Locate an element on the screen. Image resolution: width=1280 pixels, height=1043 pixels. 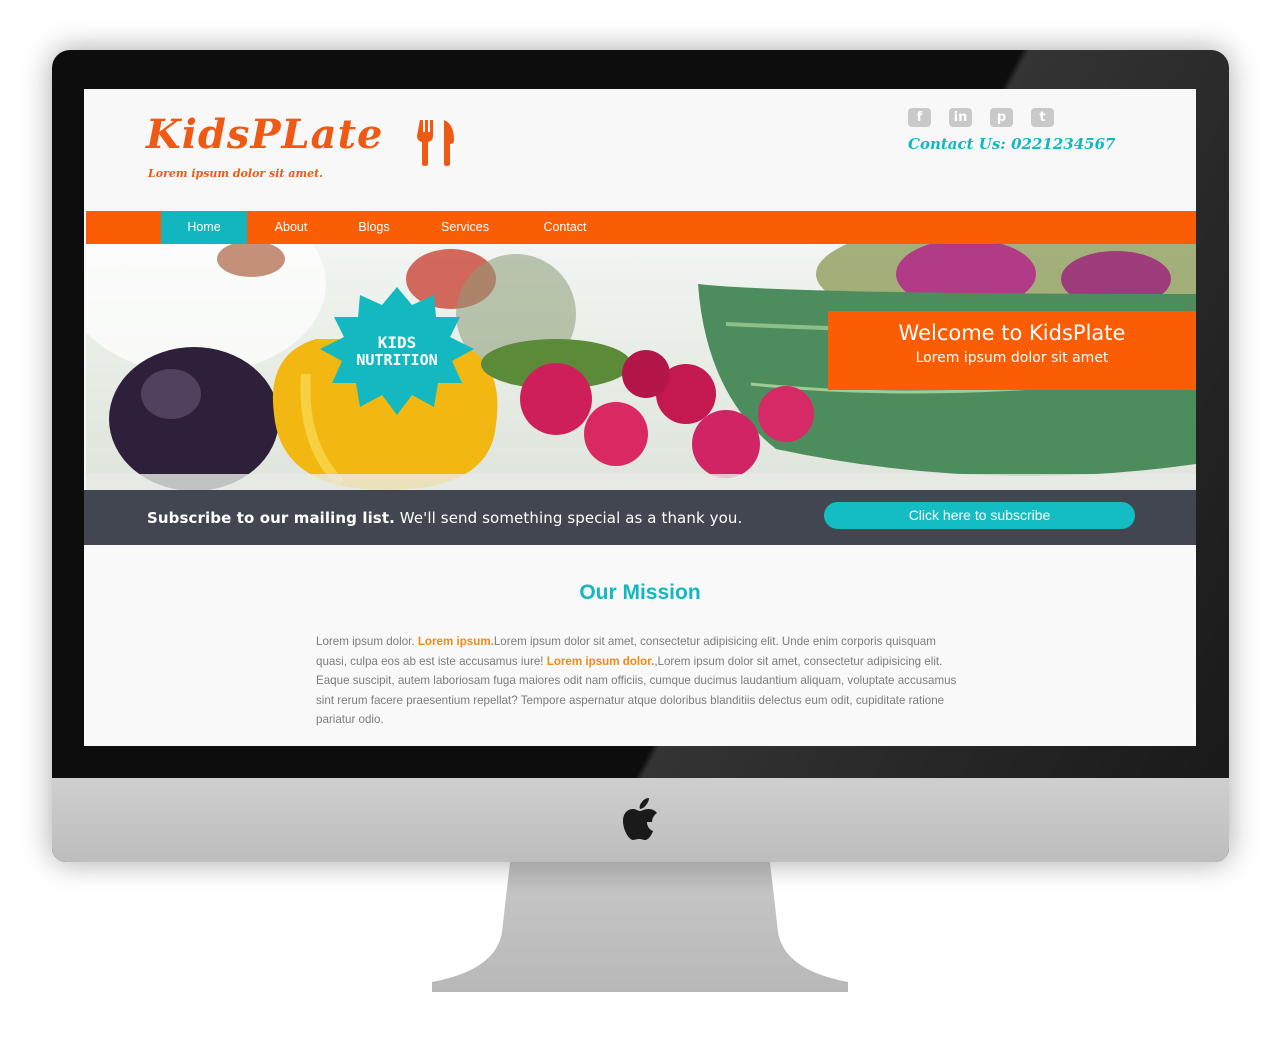
mission-highlight-2: Lorem ipsum dolor. is located at coordinates (600, 661).